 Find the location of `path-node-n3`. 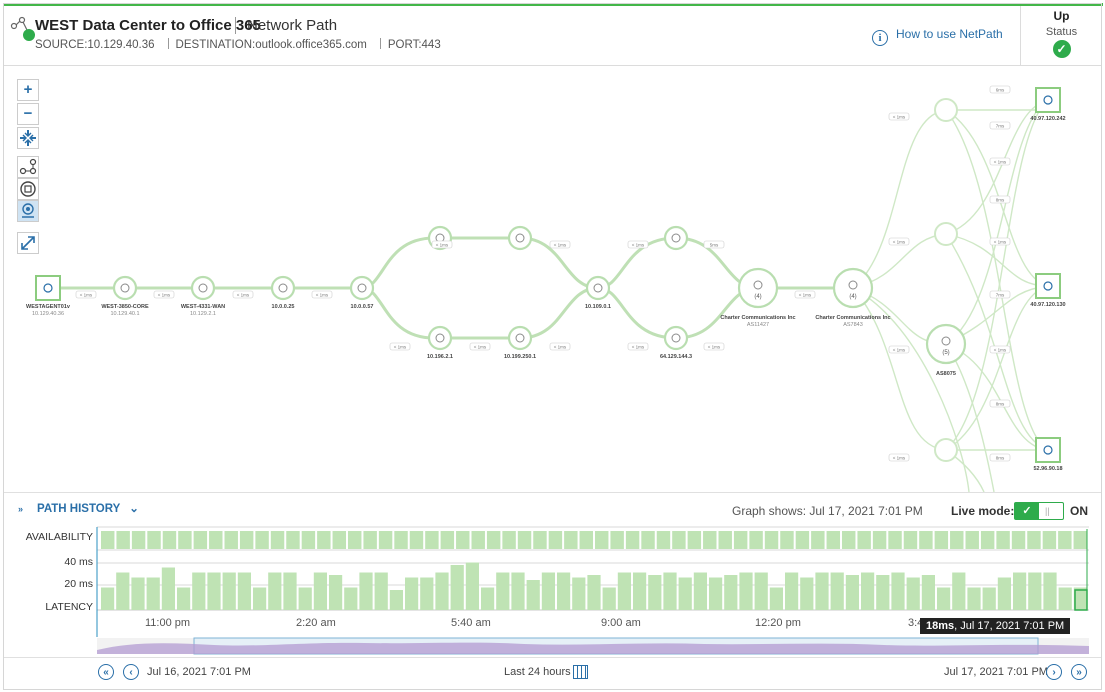

path-node-n3 is located at coordinates (520, 238).